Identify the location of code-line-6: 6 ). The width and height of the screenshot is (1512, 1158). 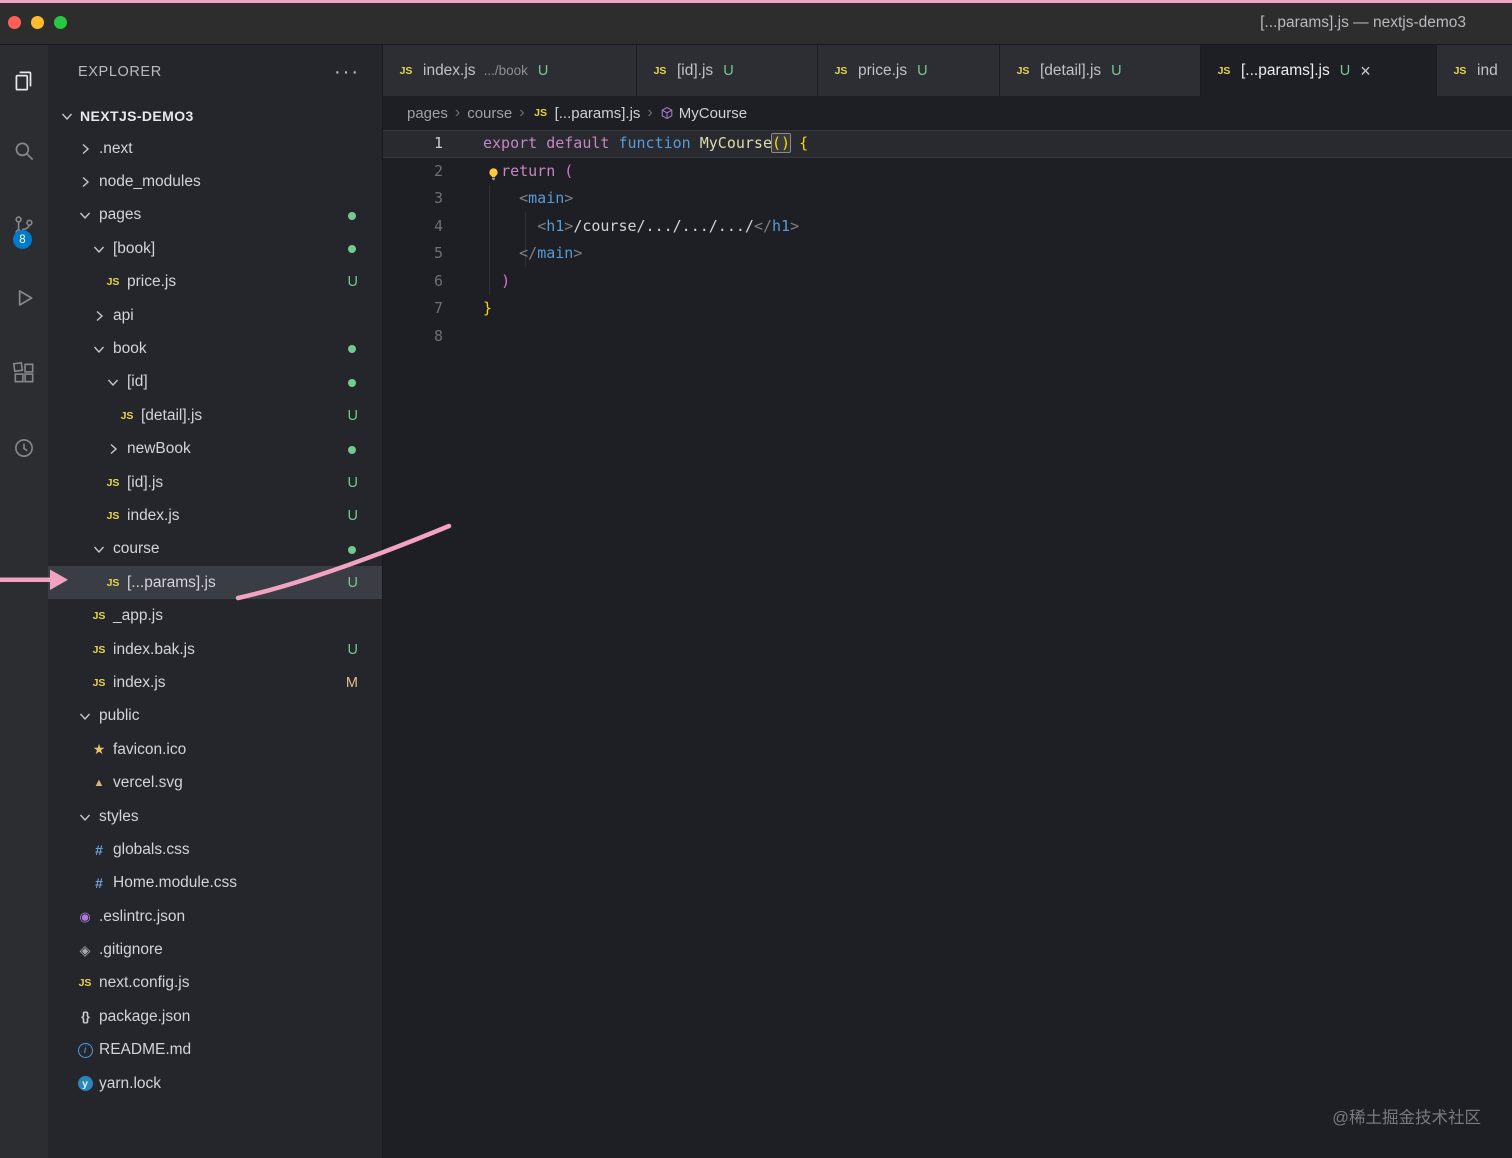
(947, 282).